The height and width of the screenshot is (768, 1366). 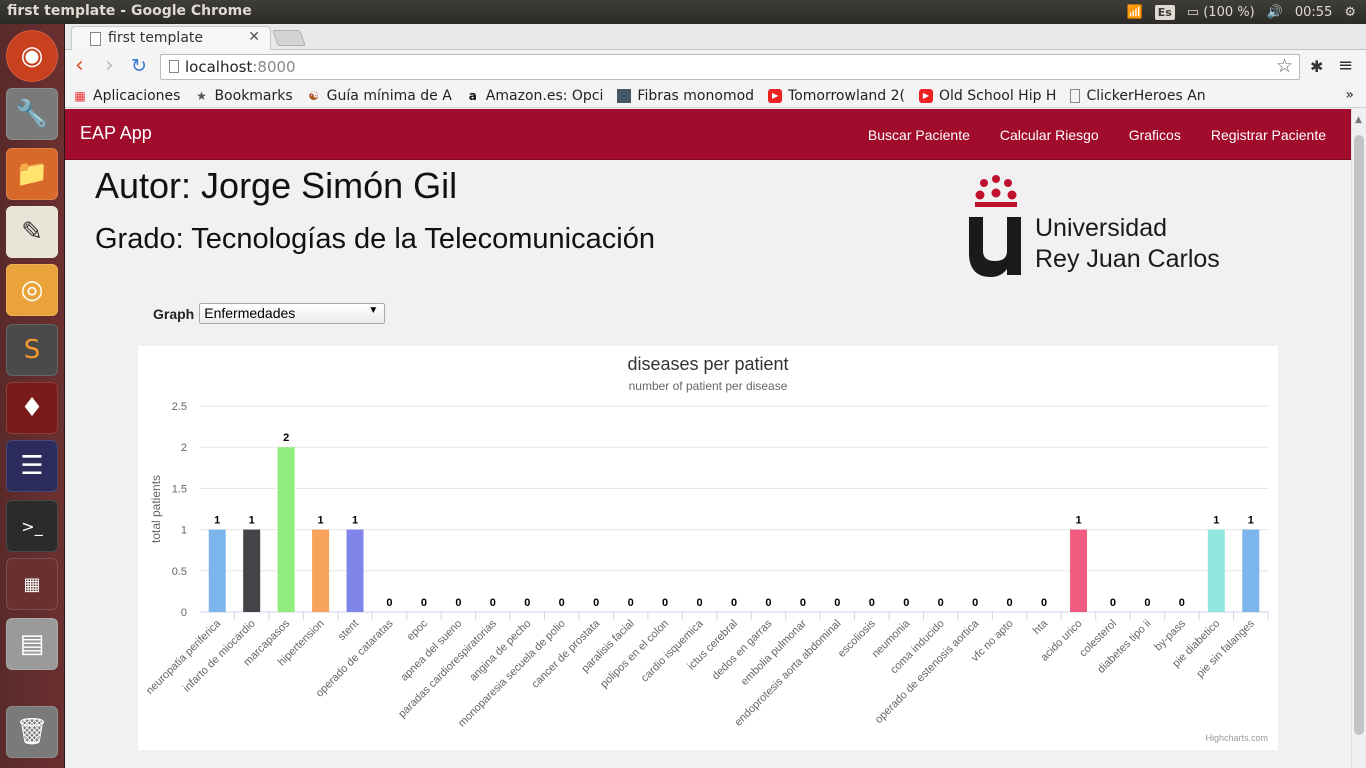 What do you see at coordinates (624, 95) in the screenshot?
I see `image-site-icon` at bounding box center [624, 95].